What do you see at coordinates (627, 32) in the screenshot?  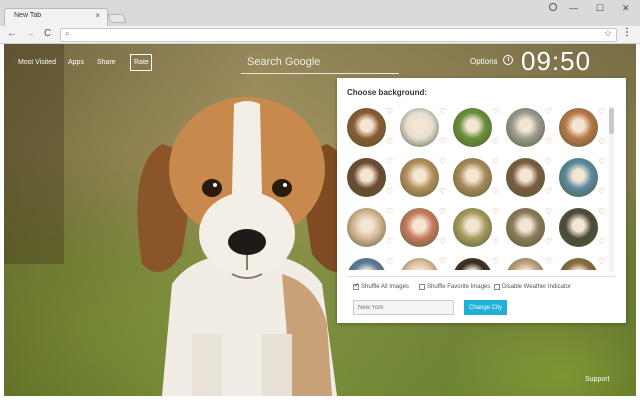 I see `browser-menu-icon: ⋮` at bounding box center [627, 32].